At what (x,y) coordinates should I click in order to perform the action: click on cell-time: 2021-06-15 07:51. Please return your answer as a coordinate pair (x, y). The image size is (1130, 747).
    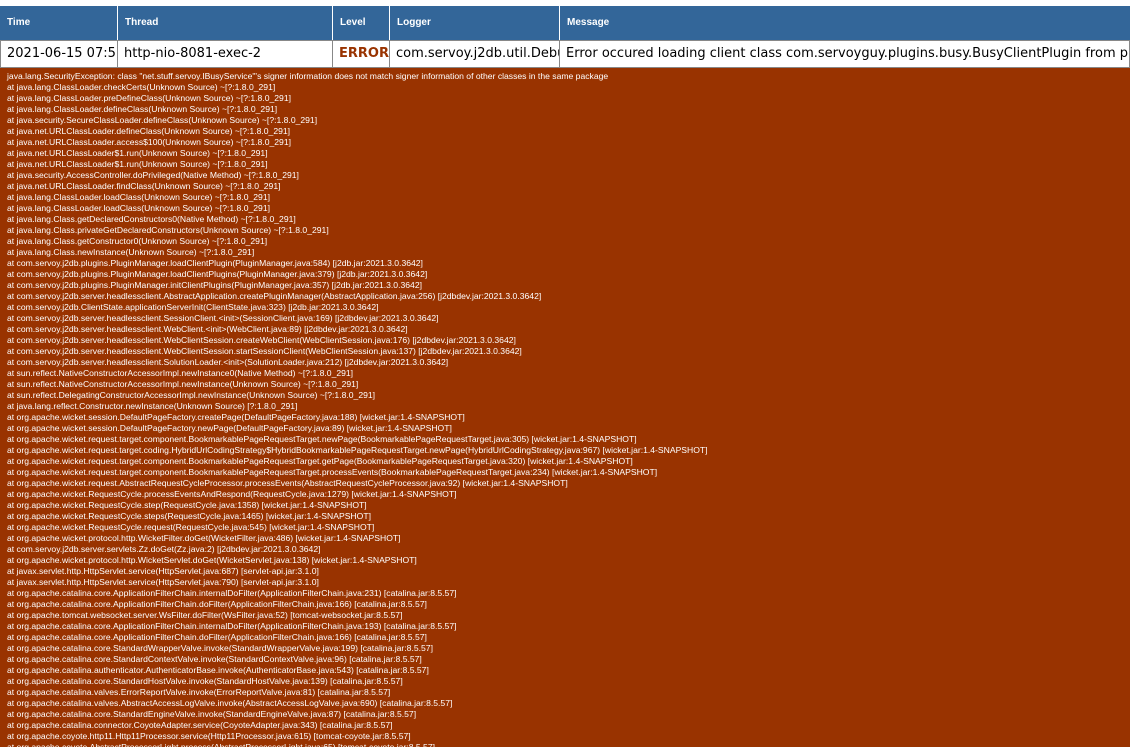
    Looking at the image, I should click on (59, 54).